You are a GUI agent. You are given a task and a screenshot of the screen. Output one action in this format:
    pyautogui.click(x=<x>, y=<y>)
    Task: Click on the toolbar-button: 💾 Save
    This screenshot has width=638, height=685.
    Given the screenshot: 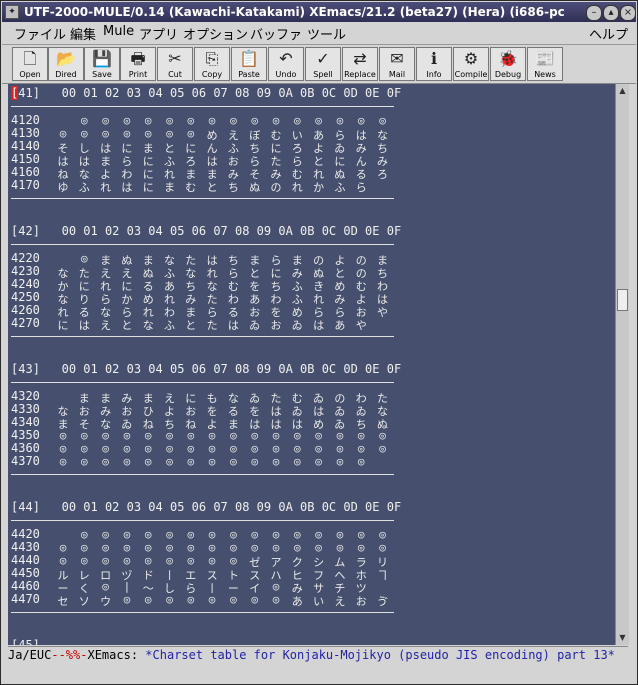 What is the action you would take?
    pyautogui.click(x=102, y=64)
    